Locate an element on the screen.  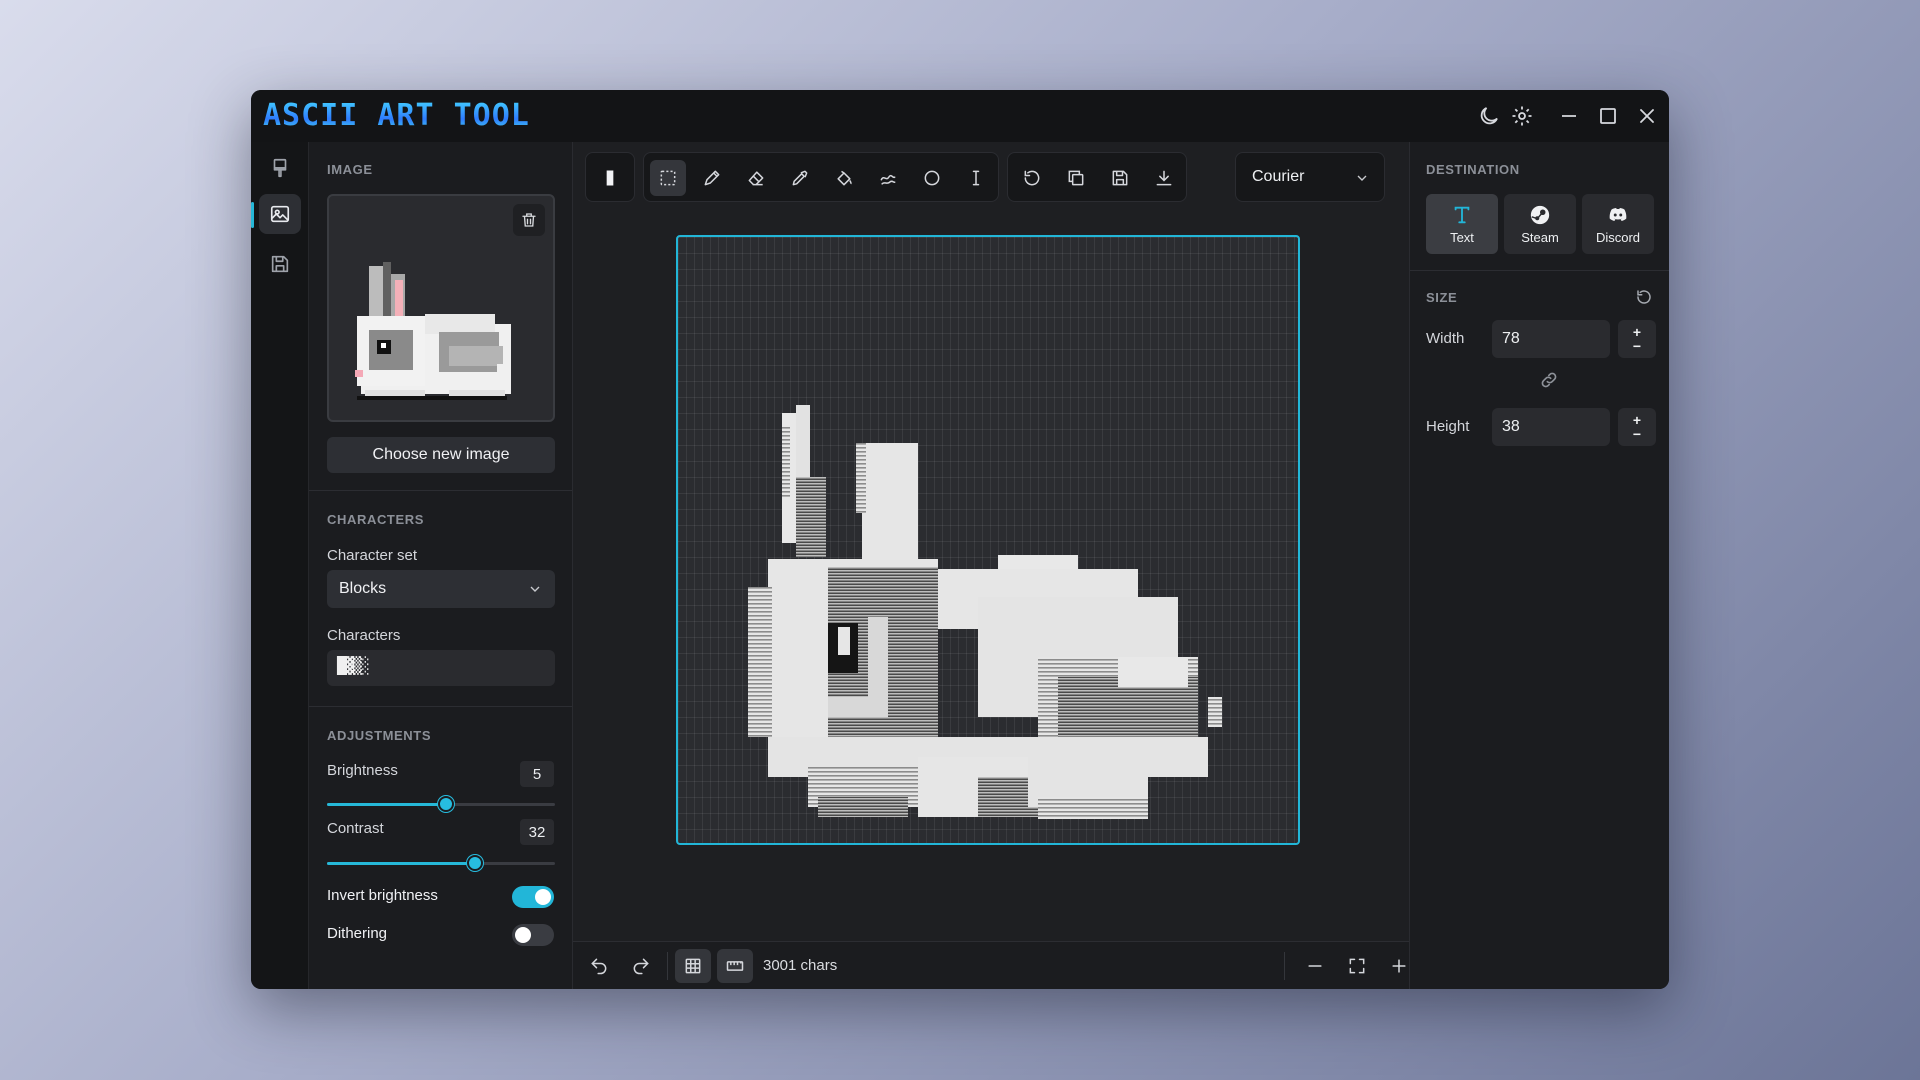
ruler-icon is located at coordinates (735, 966).